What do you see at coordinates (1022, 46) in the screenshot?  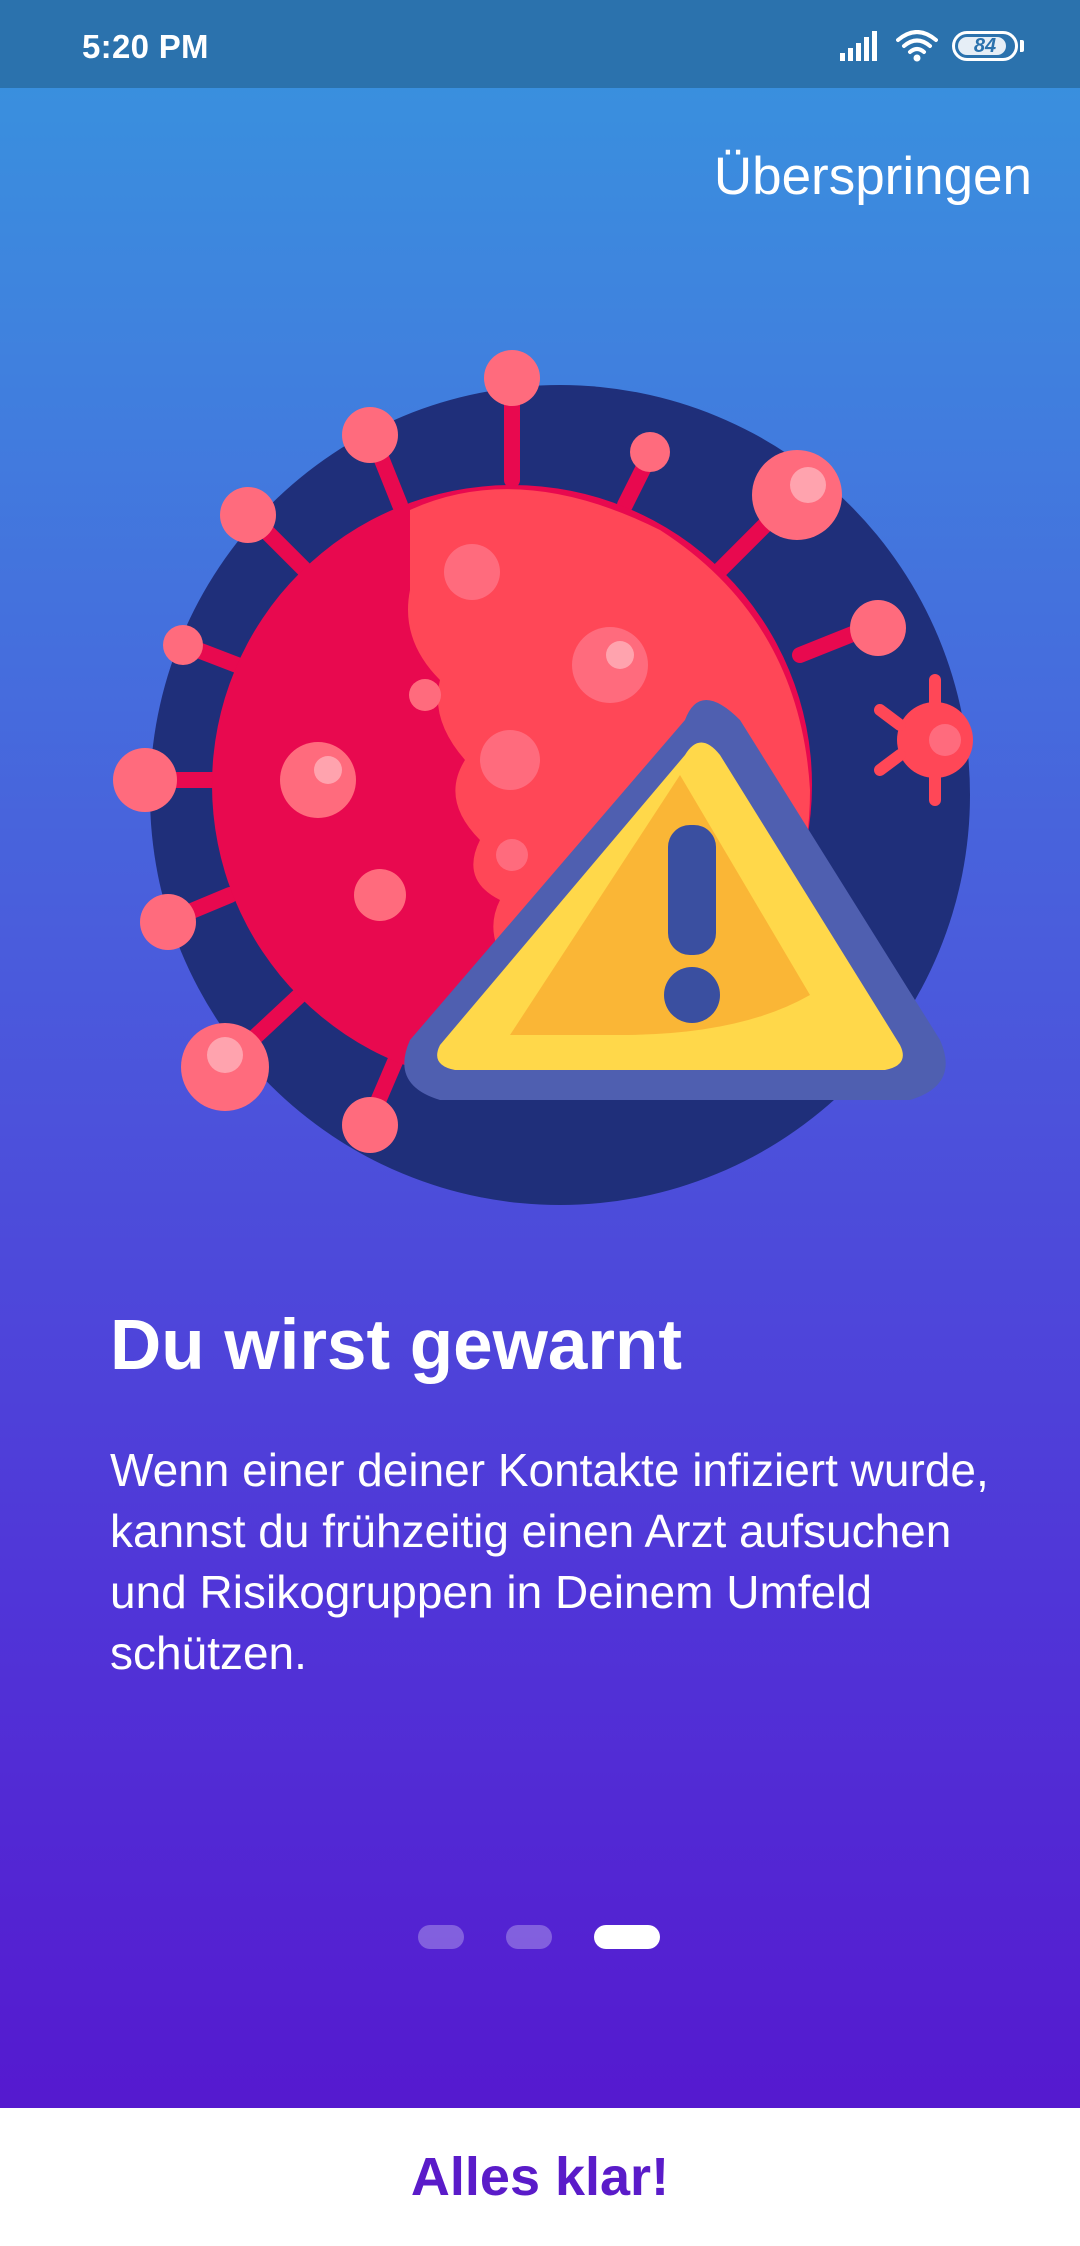 I see `battery-cap` at bounding box center [1022, 46].